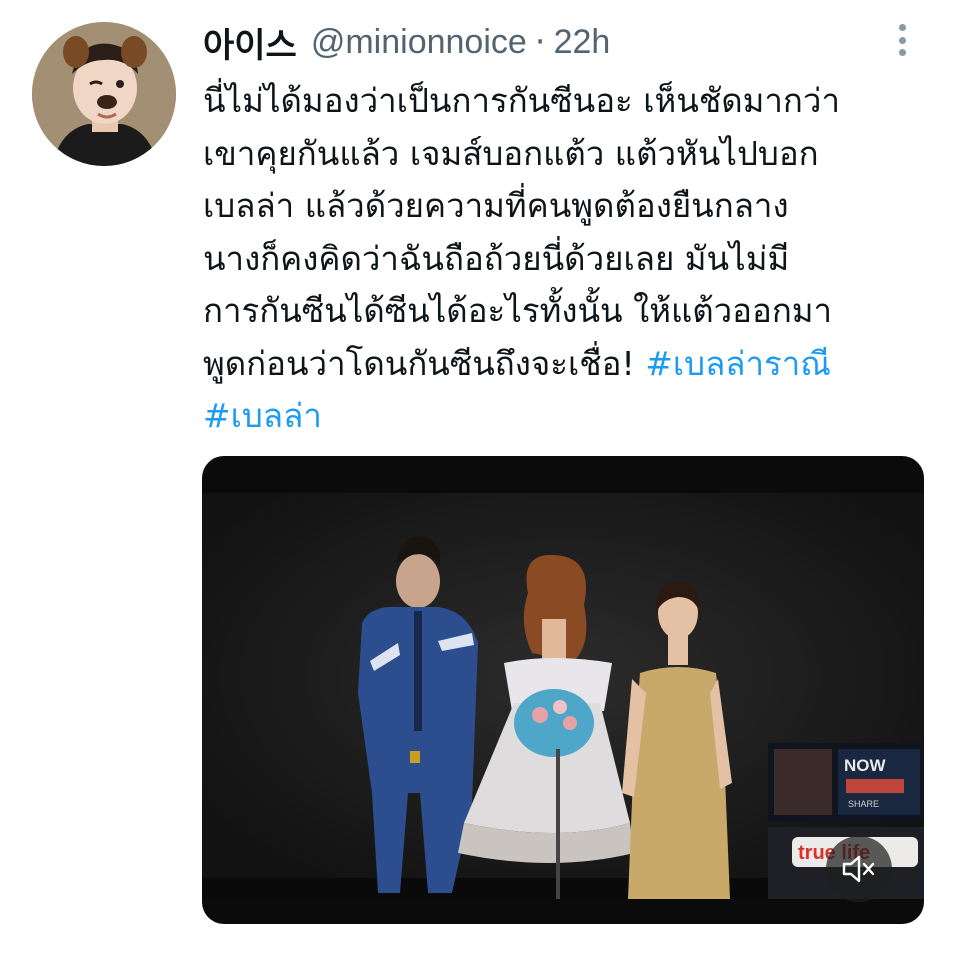 The width and height of the screenshot is (957, 960). Describe the element at coordinates (582, 42) in the screenshot. I see `timestamp: 22h` at that location.